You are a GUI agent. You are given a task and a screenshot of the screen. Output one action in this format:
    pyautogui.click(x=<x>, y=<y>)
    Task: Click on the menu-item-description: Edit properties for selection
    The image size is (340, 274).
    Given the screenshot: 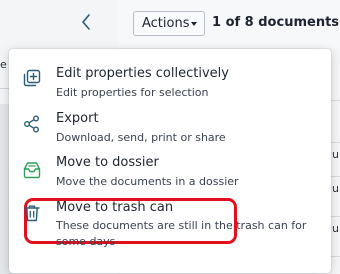 What is the action you would take?
    pyautogui.click(x=132, y=92)
    